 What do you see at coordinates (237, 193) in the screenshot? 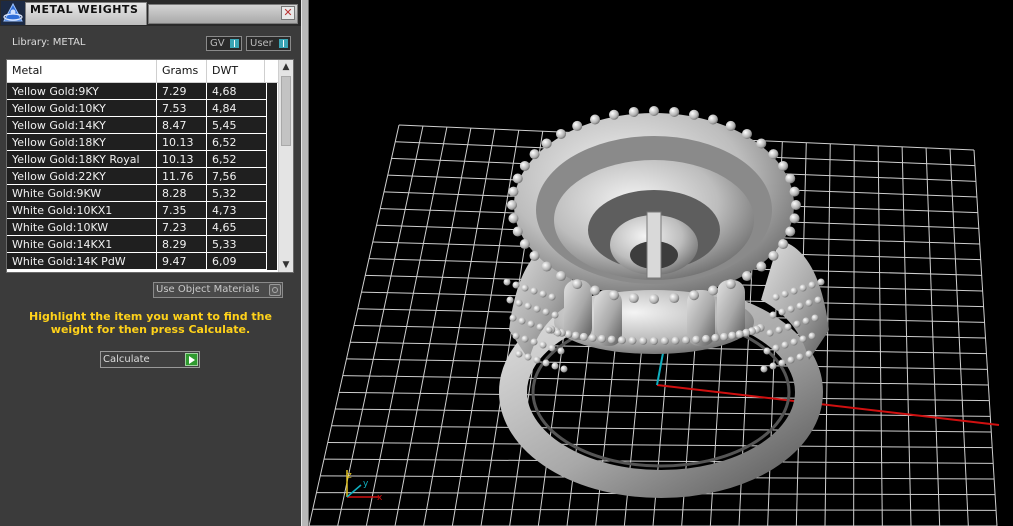
I see `cell-dwt: 5,32` at bounding box center [237, 193].